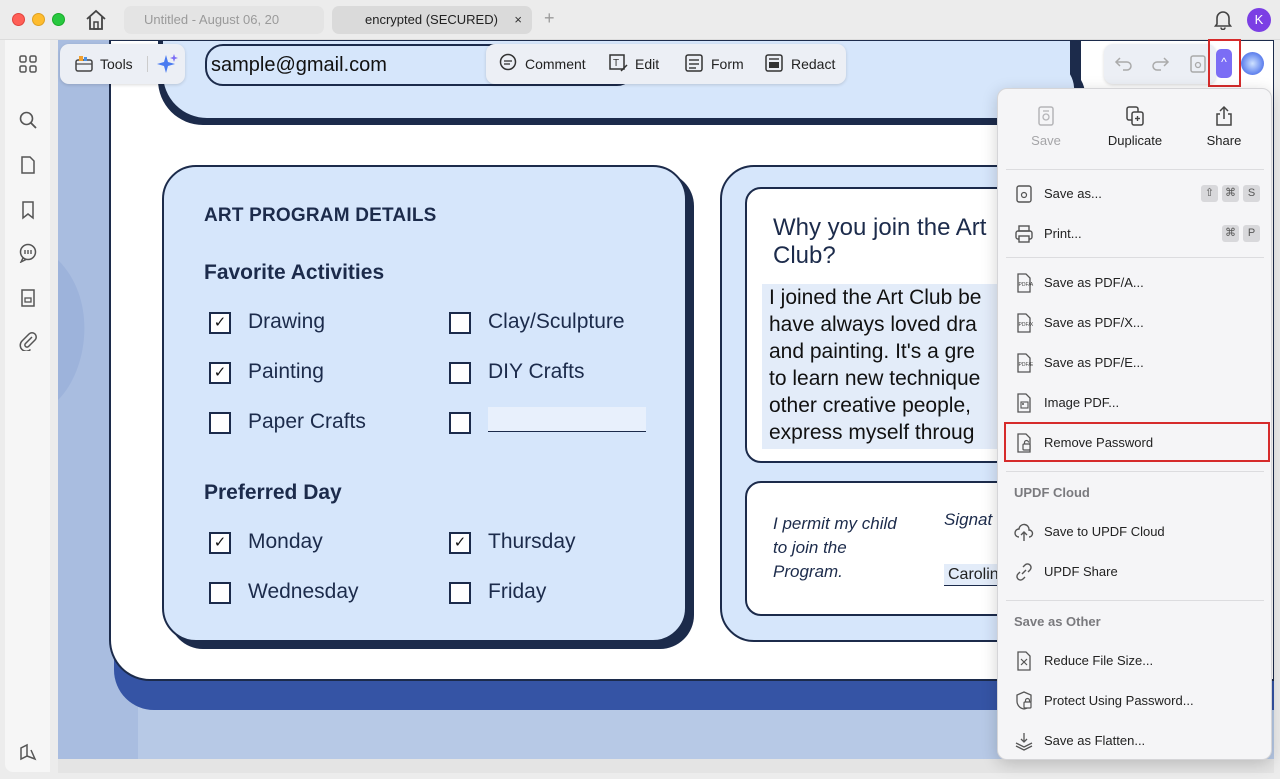 This screenshot has width=1280, height=779. What do you see at coordinates (870, 405) in the screenshot?
I see `answer-line: other creative people,` at bounding box center [870, 405].